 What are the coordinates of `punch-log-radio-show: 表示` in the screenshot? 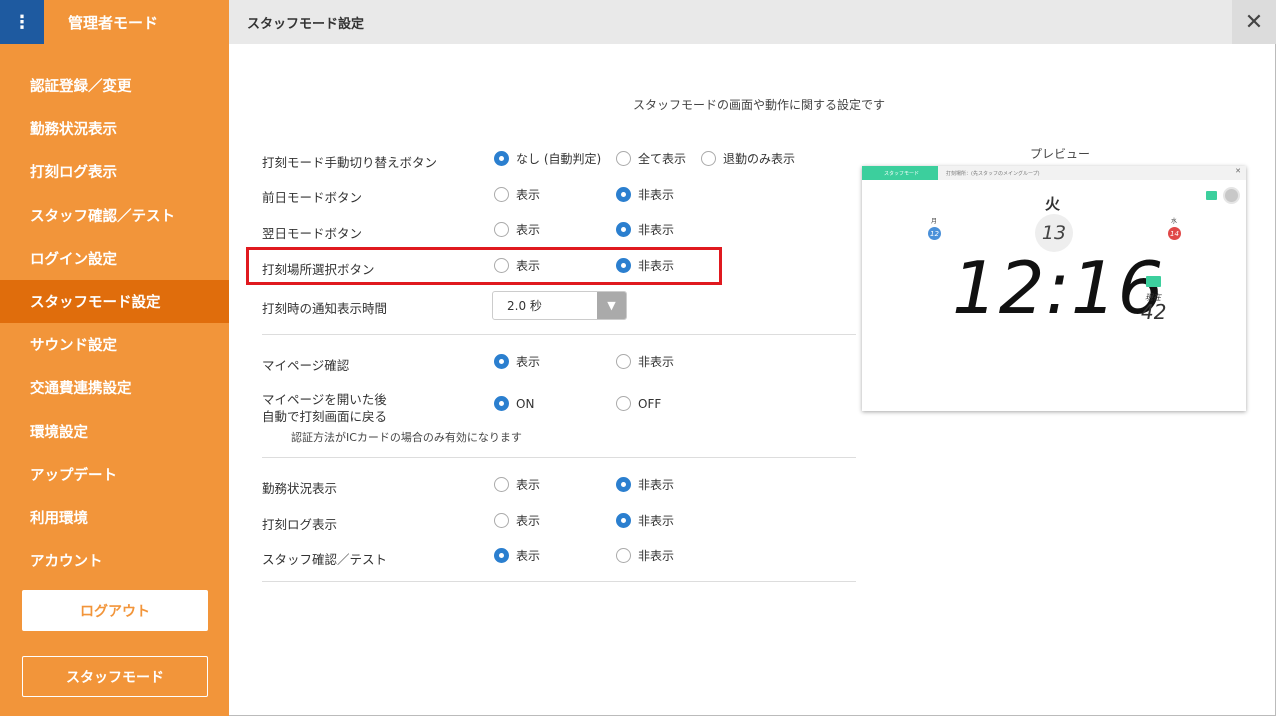 It's located at (517, 520).